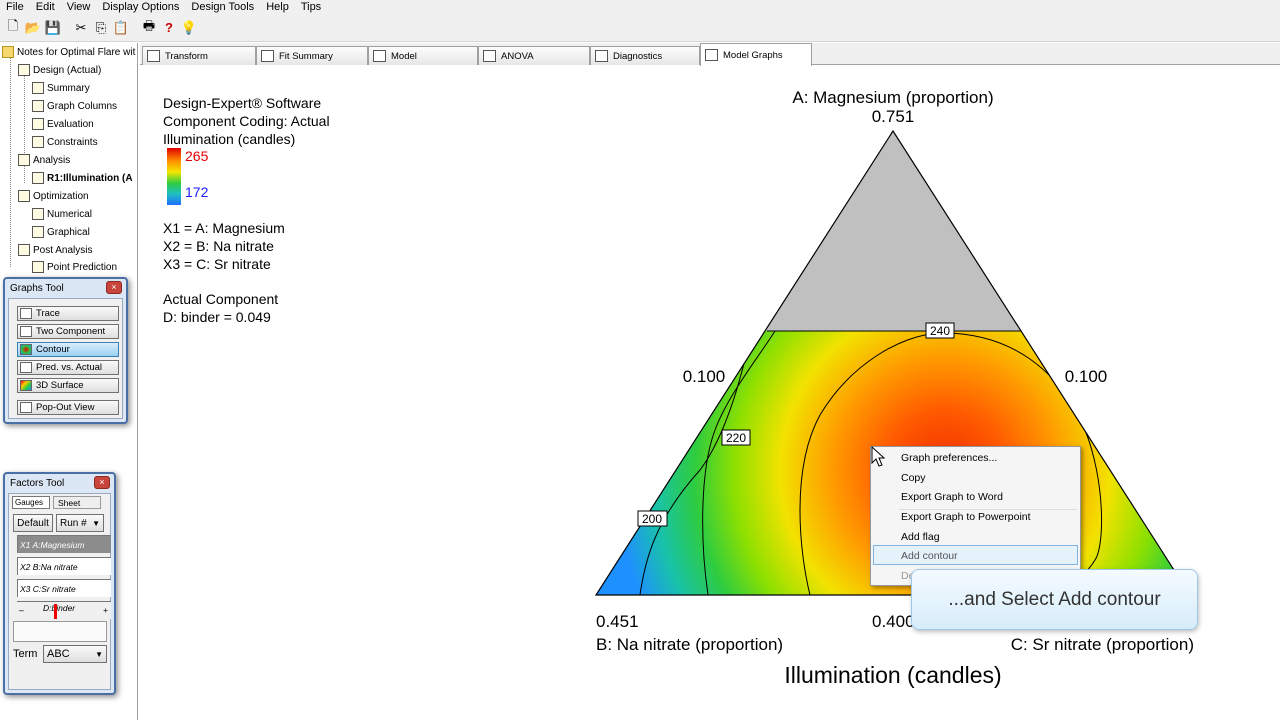 Image resolution: width=1280 pixels, height=721 pixels. I want to click on svg-text: 220, so click(736, 438).